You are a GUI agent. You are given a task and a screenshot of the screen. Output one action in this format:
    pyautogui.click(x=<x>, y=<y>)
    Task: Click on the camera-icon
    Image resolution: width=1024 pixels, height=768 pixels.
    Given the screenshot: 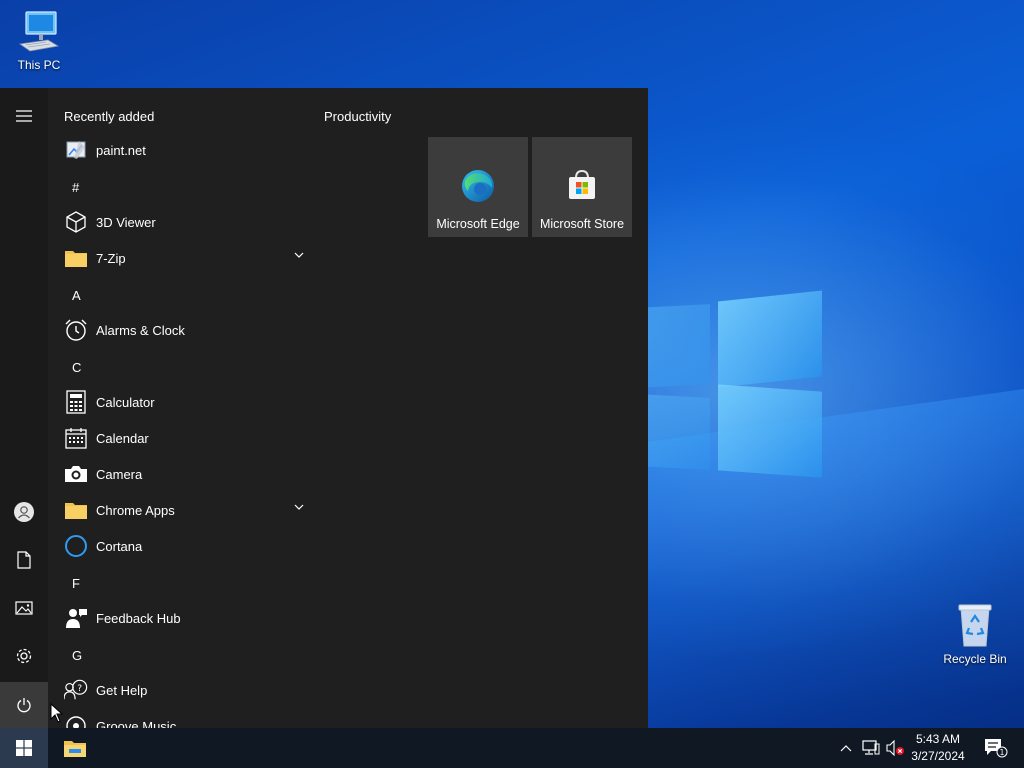 What is the action you would take?
    pyautogui.click(x=76, y=474)
    